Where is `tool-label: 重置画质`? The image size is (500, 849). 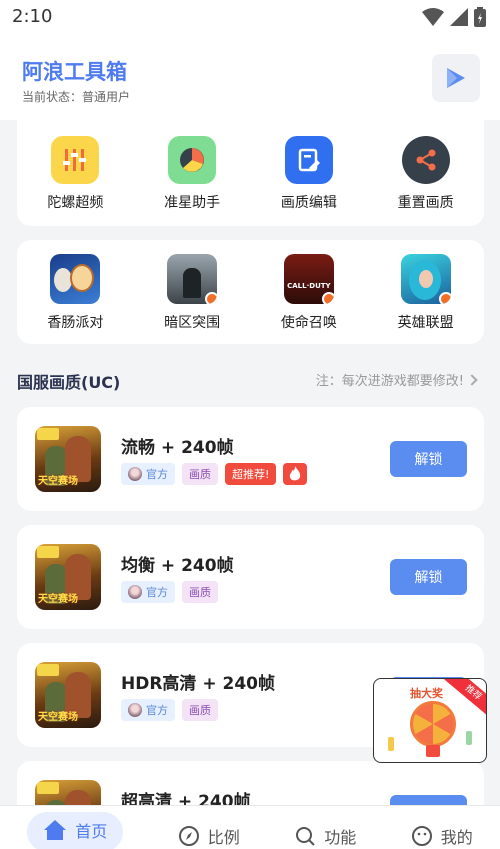
tool-label: 重置画质 is located at coordinates (425, 203).